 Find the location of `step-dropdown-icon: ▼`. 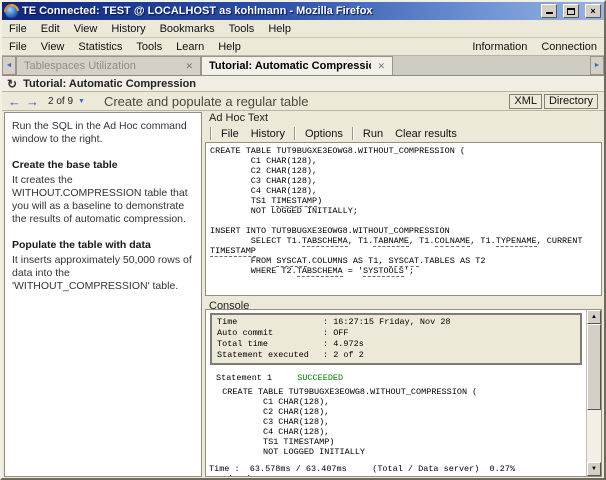

step-dropdown-icon: ▼ is located at coordinates (81, 101).